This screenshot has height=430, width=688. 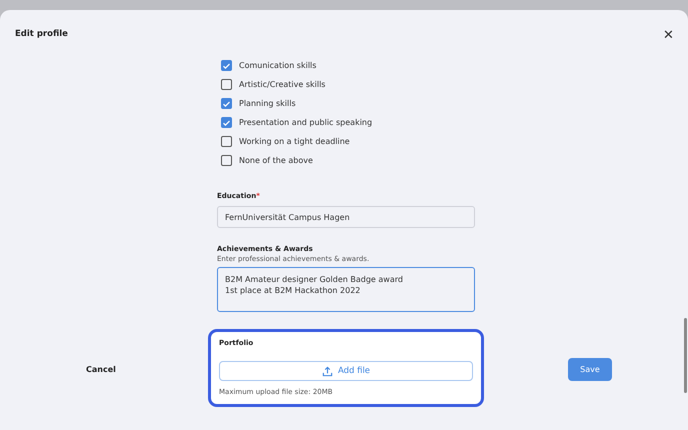 What do you see at coordinates (276, 160) in the screenshot?
I see `checkbox-label: None of the above` at bounding box center [276, 160].